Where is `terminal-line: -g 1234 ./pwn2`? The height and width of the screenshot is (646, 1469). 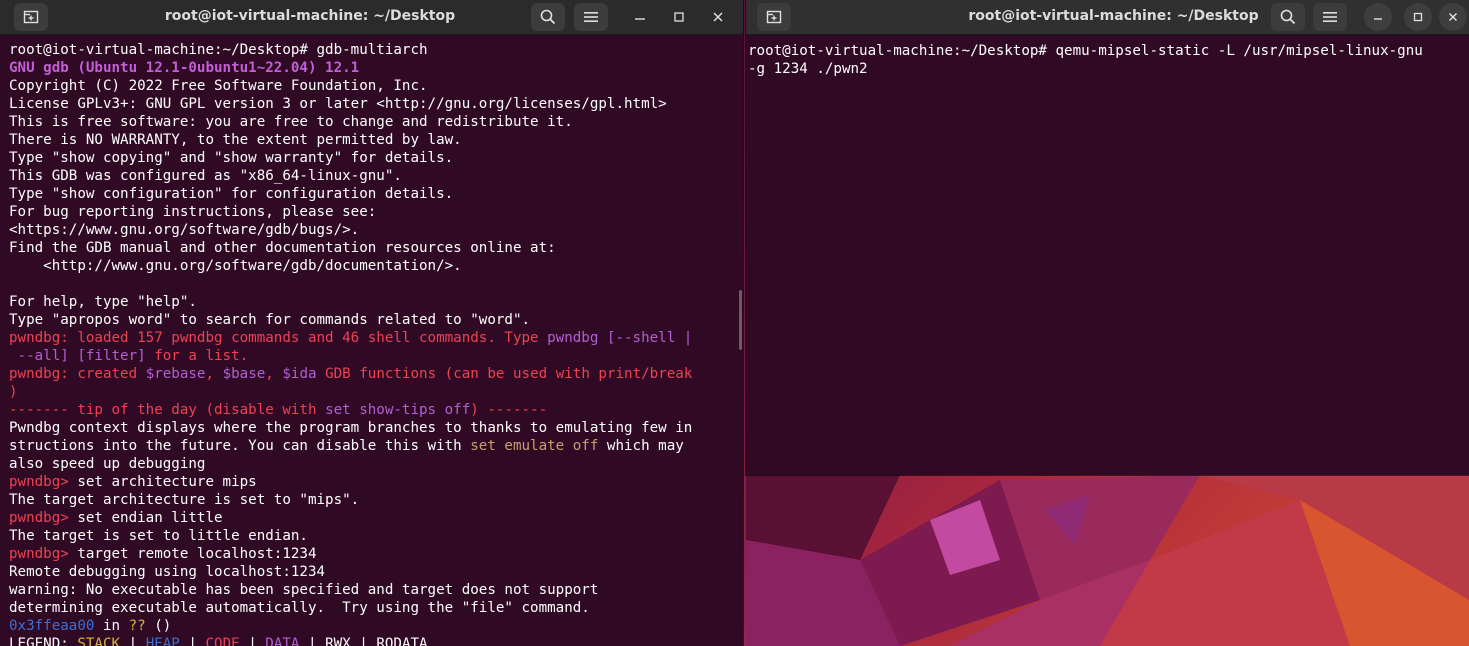 terminal-line: -g 1234 ./pwn2 is located at coordinates (1104, 69).